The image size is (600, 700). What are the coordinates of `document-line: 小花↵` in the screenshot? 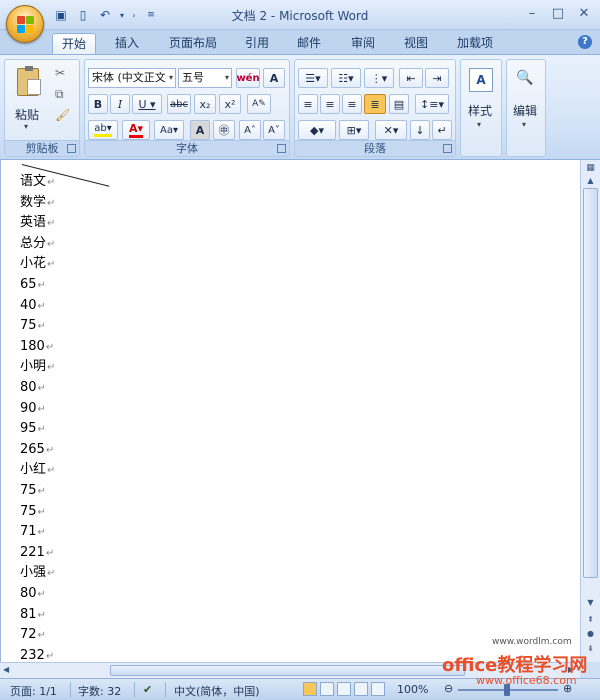 It's located at (37, 264).